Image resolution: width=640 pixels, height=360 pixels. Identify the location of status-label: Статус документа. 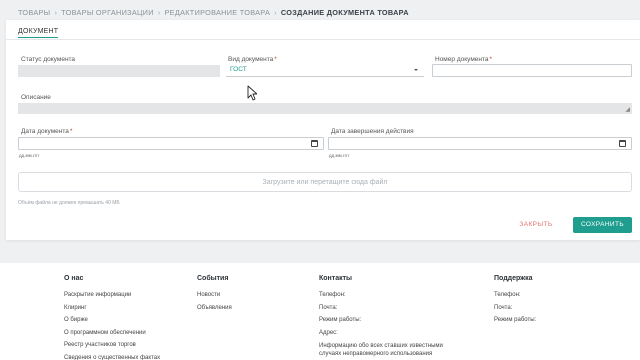
(48, 59).